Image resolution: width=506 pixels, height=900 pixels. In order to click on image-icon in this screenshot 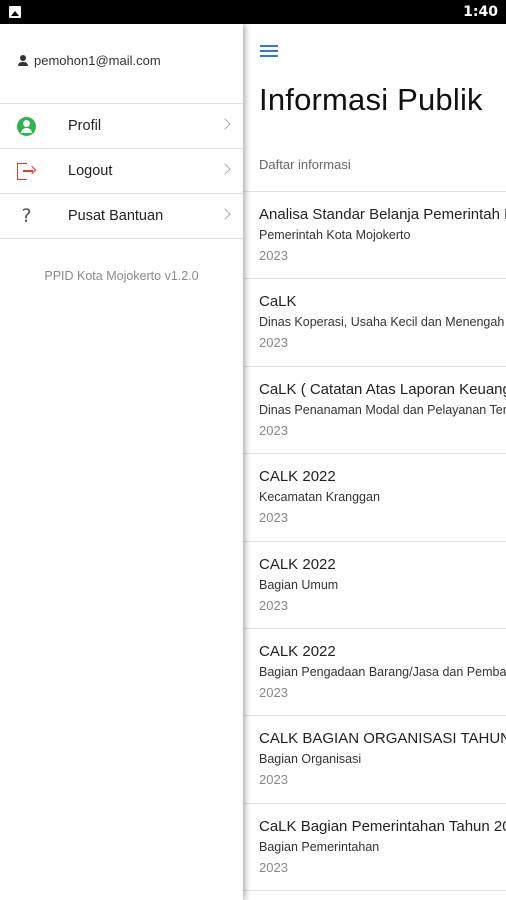, I will do `click(15, 12)`.